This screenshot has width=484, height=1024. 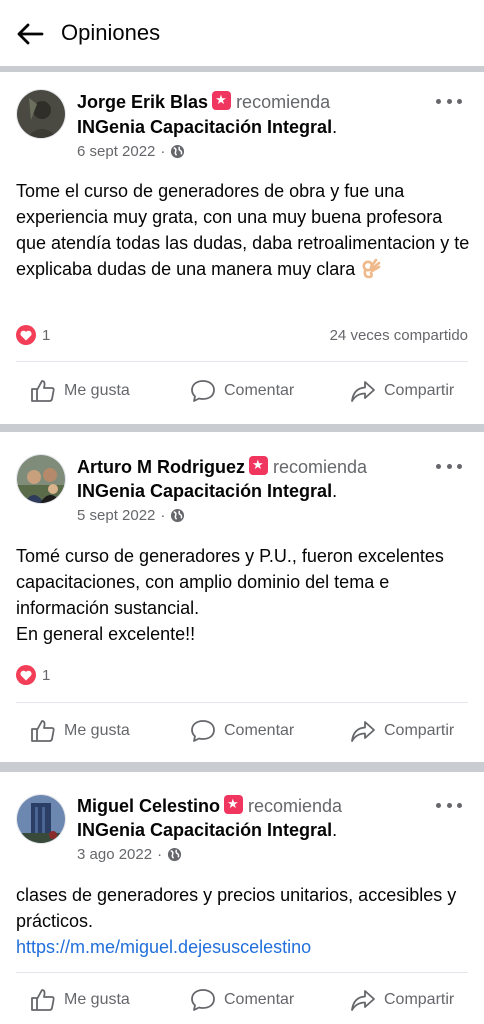 I want to click on post-header-line: Arturo M Rodriguez recomienda, so click(x=222, y=467).